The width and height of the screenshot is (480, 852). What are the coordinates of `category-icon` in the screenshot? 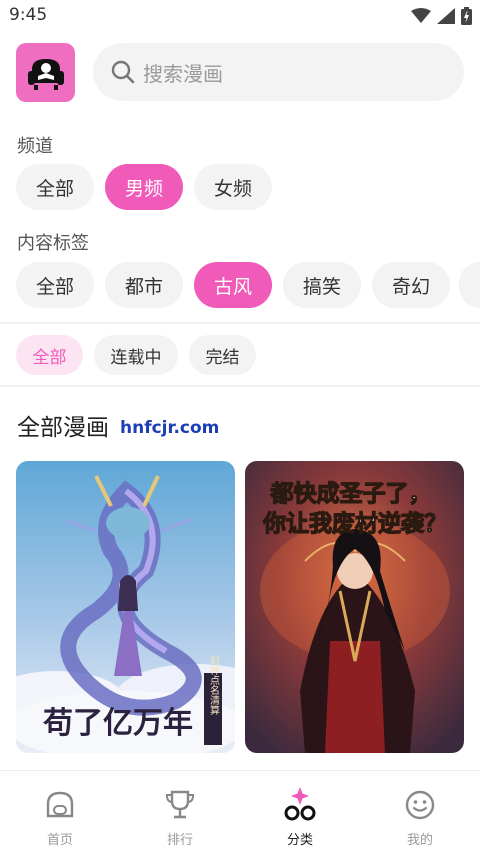 It's located at (300, 804).